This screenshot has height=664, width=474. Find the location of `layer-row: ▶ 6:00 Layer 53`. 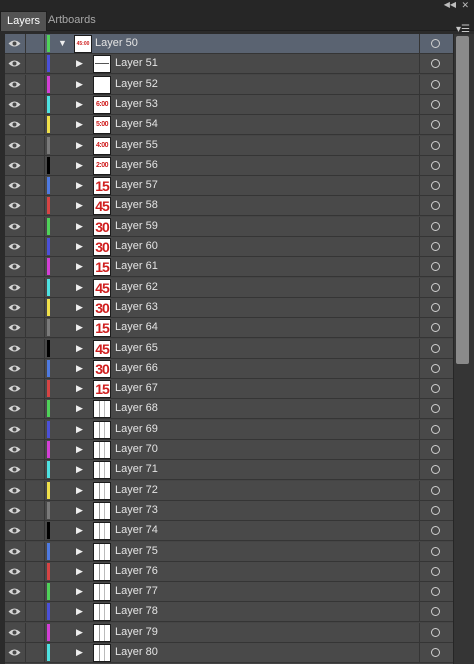

layer-row: ▶ 6:00 Layer 53 is located at coordinates (229, 104).